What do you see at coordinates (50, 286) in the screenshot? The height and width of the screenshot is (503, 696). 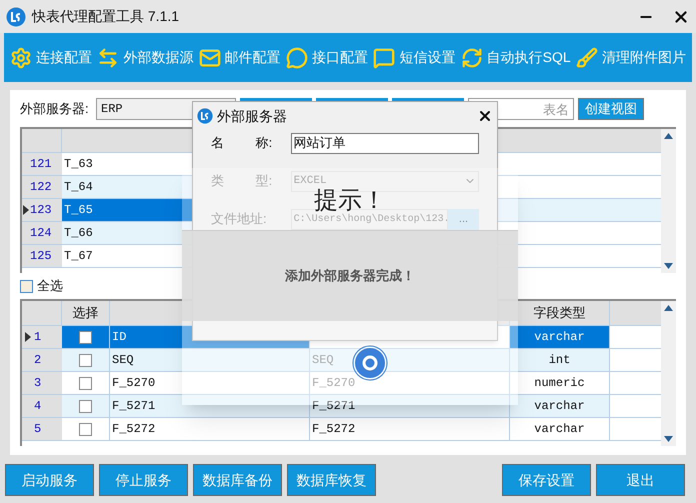 I see `select-all-label: 全选` at bounding box center [50, 286].